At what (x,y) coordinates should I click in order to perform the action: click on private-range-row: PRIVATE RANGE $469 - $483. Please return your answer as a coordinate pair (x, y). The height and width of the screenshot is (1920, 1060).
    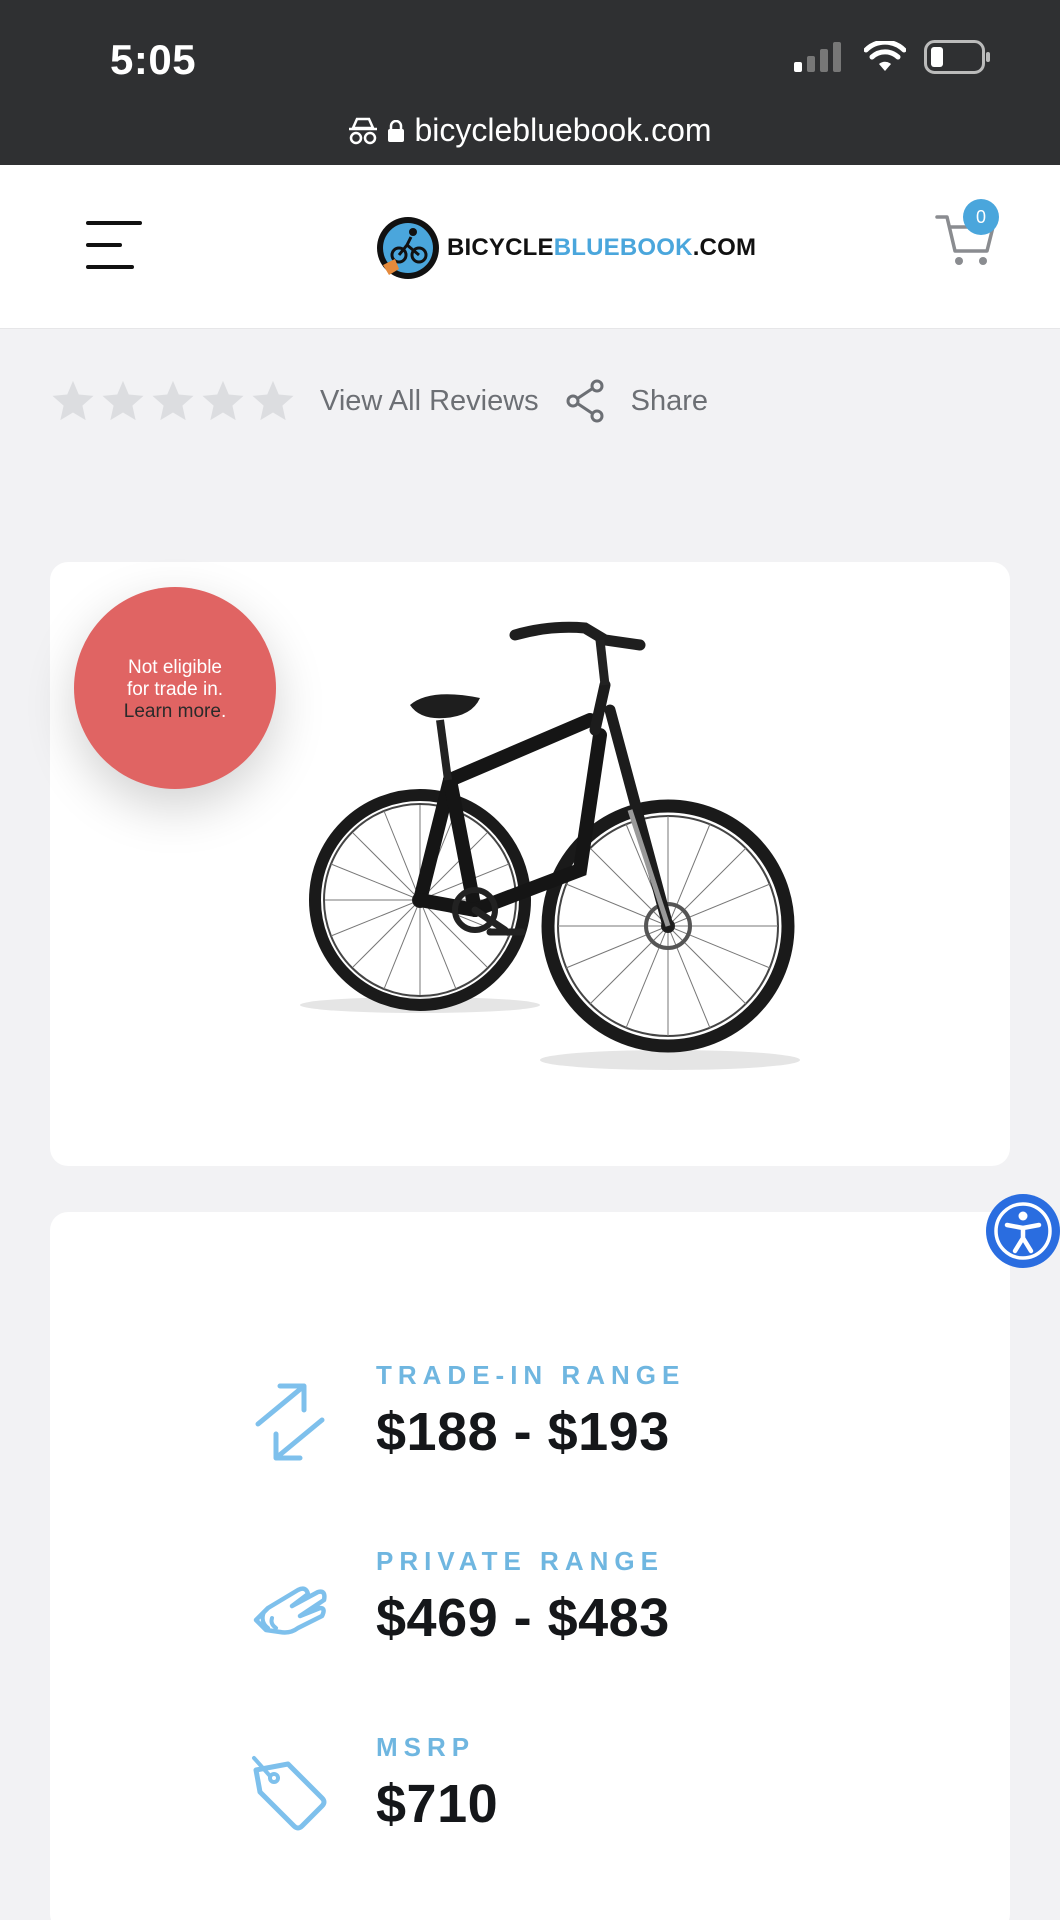
    Looking at the image, I should click on (460, 1597).